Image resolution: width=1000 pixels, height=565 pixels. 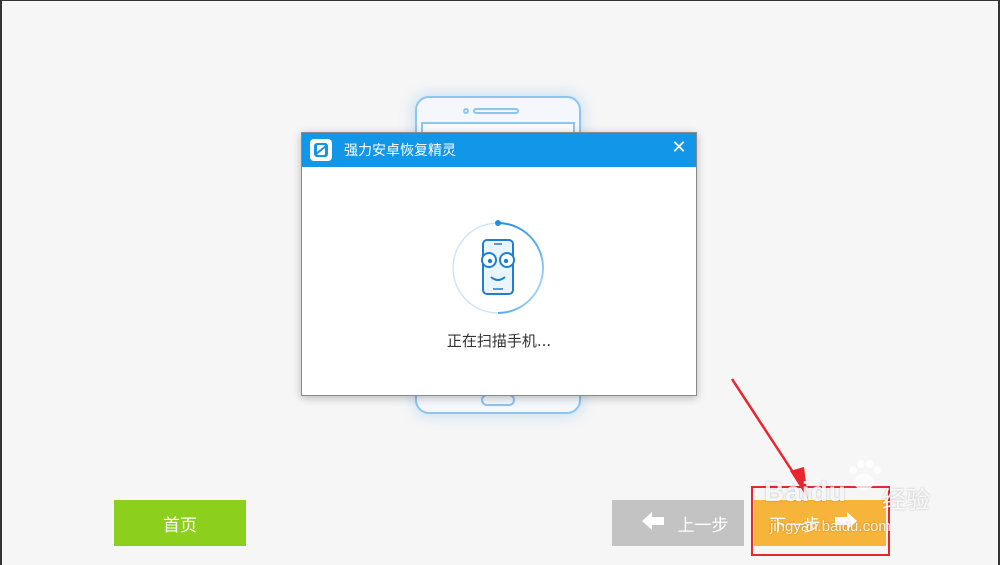 I want to click on annotation-highlight-box, so click(x=820, y=521).